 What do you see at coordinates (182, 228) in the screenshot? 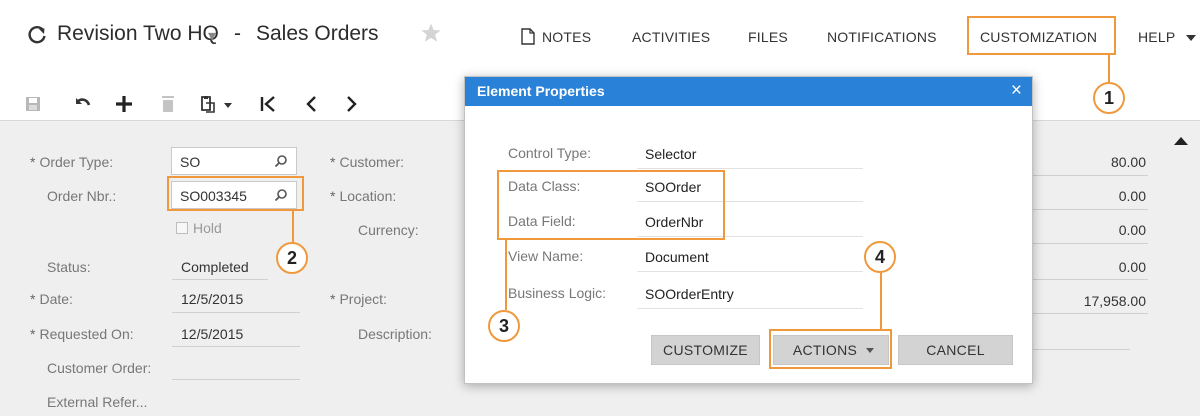
I see `hold-checkbox` at bounding box center [182, 228].